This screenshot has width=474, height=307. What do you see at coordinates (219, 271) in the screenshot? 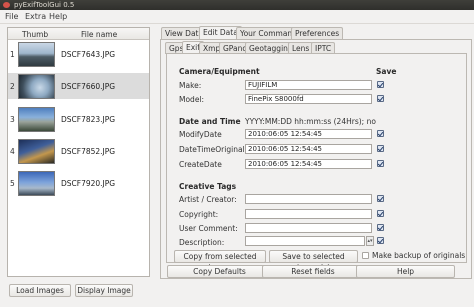
I see `copy-defaults-button: Copy Defaults` at bounding box center [219, 271].